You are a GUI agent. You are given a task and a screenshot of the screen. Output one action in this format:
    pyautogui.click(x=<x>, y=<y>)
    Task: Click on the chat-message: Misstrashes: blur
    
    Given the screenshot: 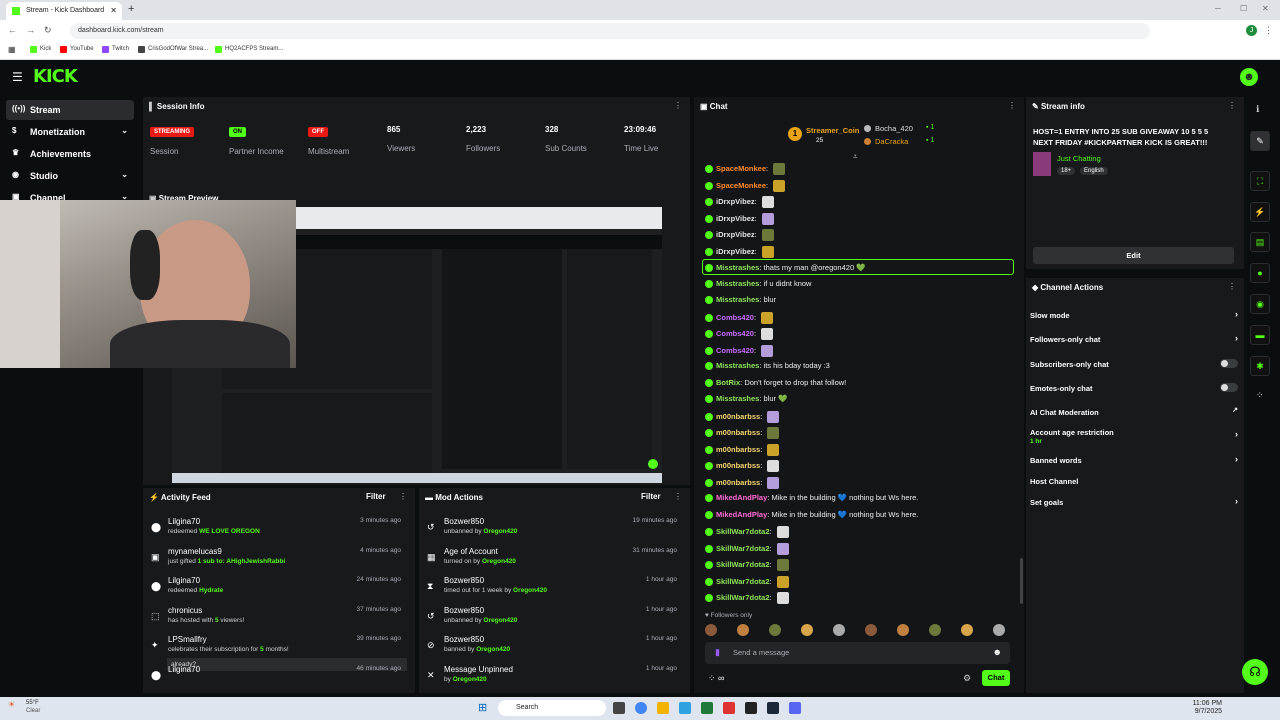 What is the action you would take?
    pyautogui.click(x=862, y=300)
    